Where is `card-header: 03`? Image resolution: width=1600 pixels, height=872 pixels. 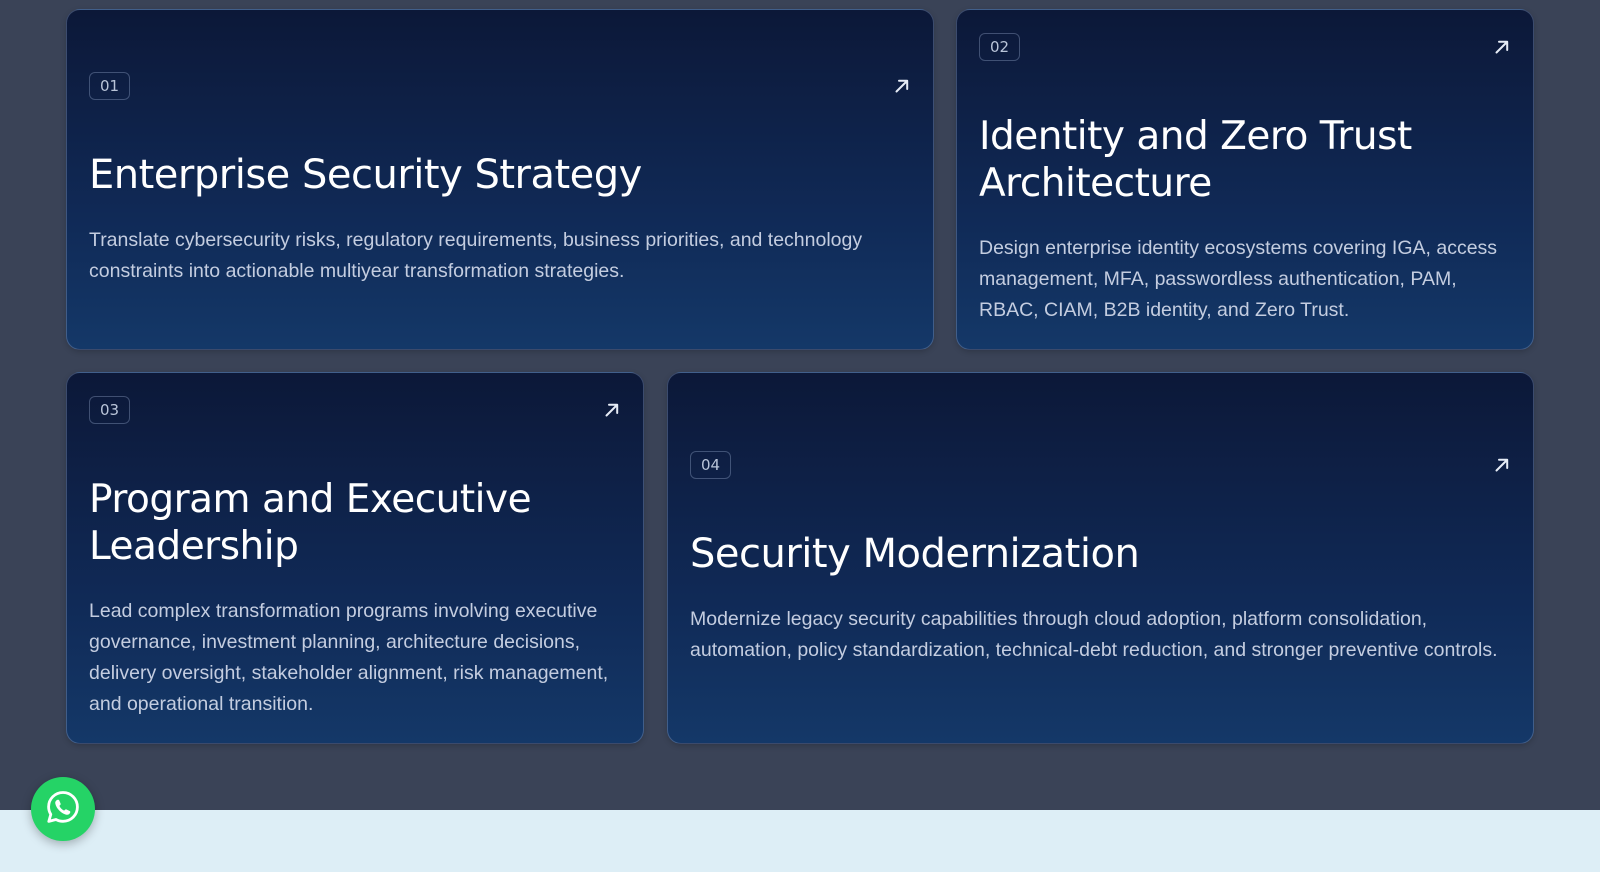 card-header: 03 is located at coordinates (355, 410).